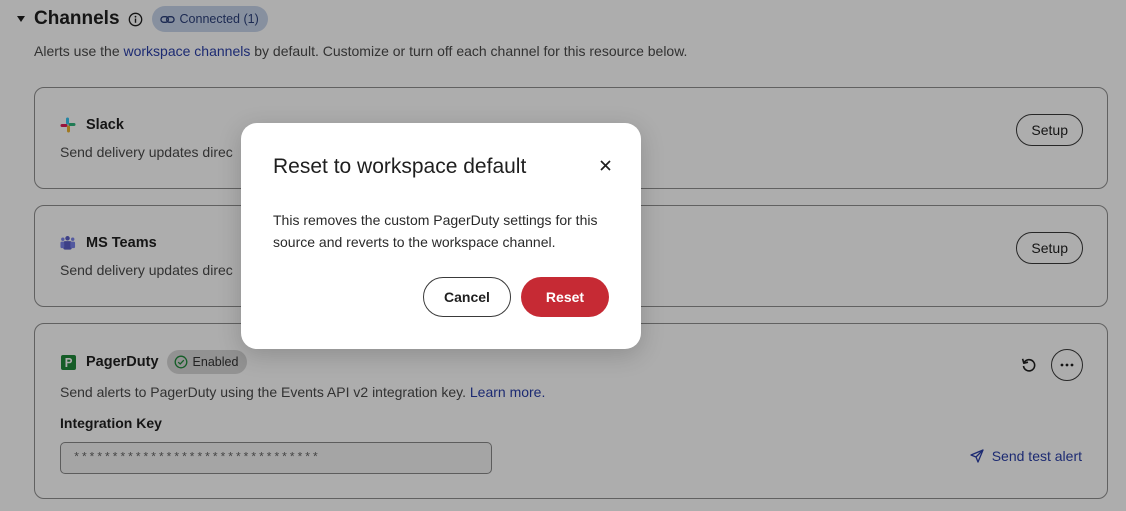  Describe the element at coordinates (565, 297) in the screenshot. I see `reset-button: Reset` at that location.